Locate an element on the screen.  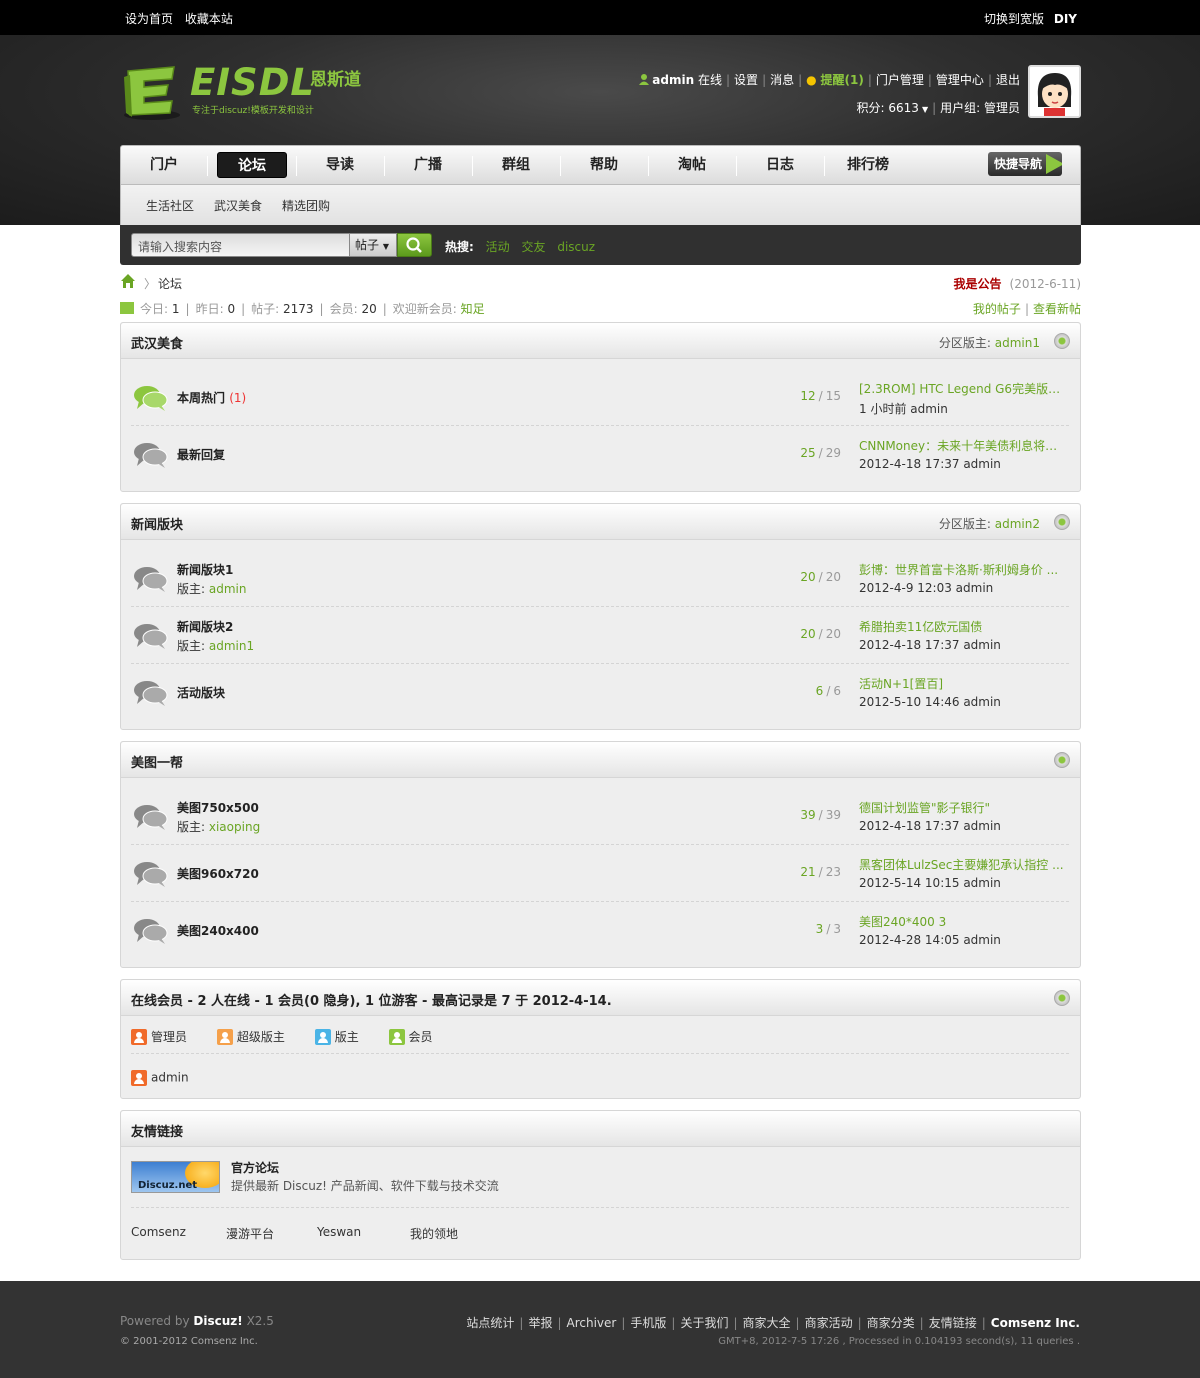
online-user: admin is located at coordinates (160, 1078).